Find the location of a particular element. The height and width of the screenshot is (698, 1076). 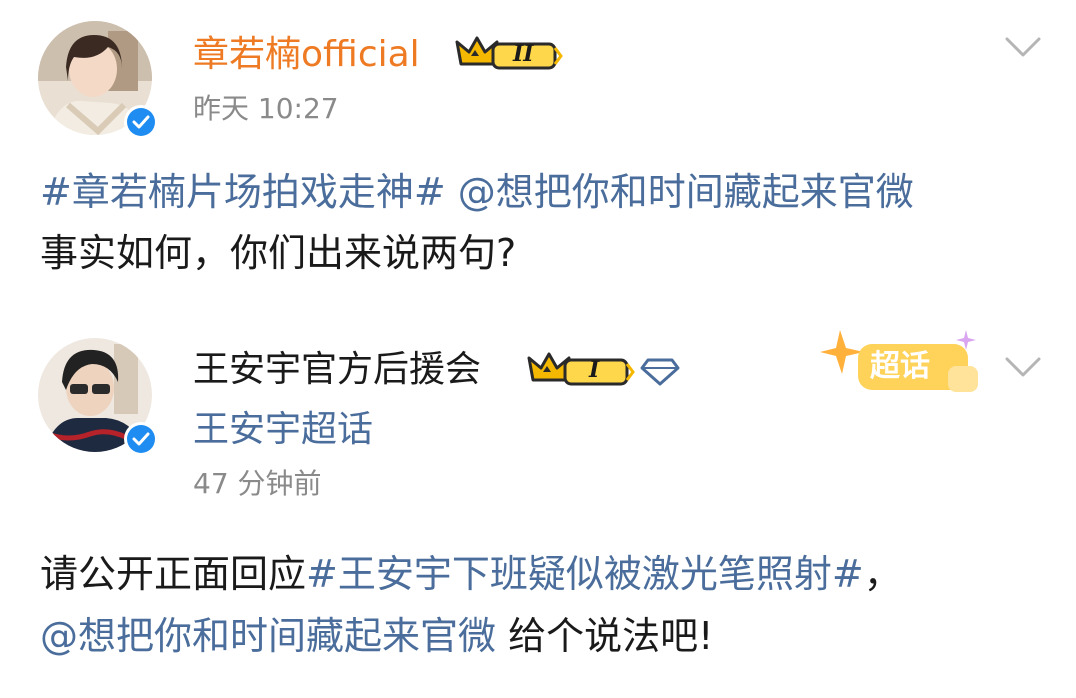

member-level-badge: I is located at coordinates (581, 370).